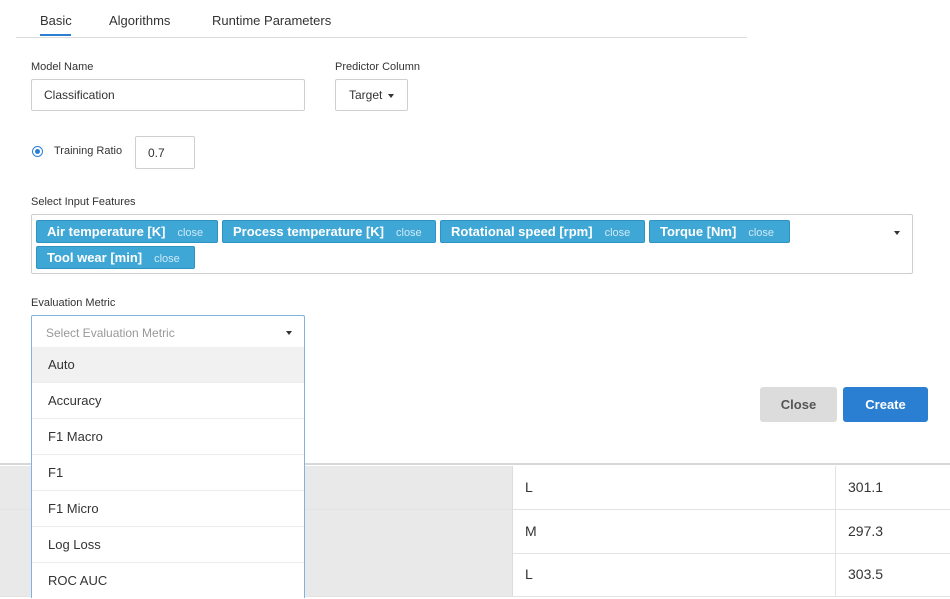 Image resolution: width=950 pixels, height=599 pixels. What do you see at coordinates (168, 401) in the screenshot?
I see `menu-item-accuracy: Accuracy` at bounding box center [168, 401].